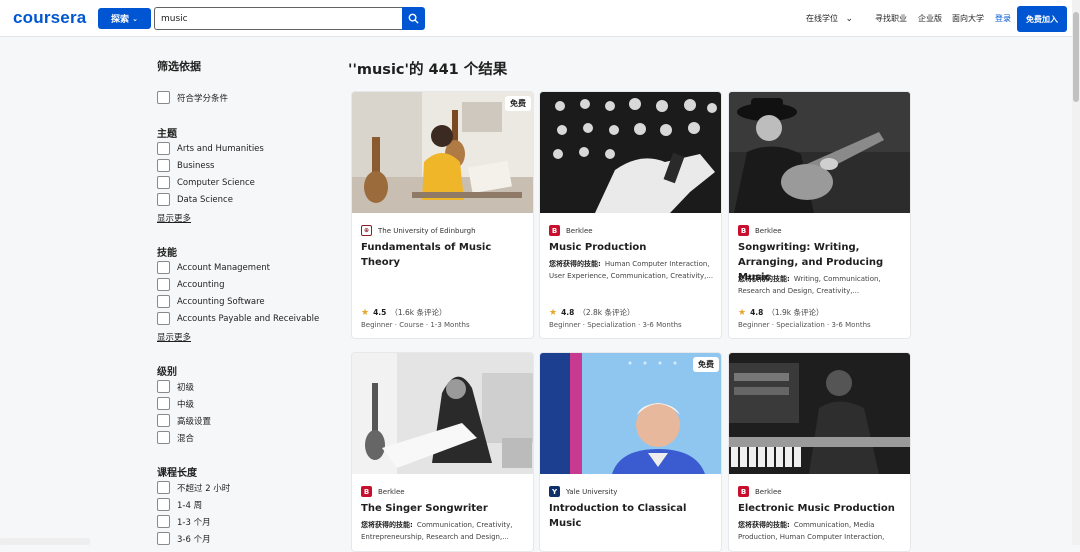 This screenshot has width=1080, height=552. Describe the element at coordinates (174, 18) in the screenshot. I see `search-value: music` at that location.